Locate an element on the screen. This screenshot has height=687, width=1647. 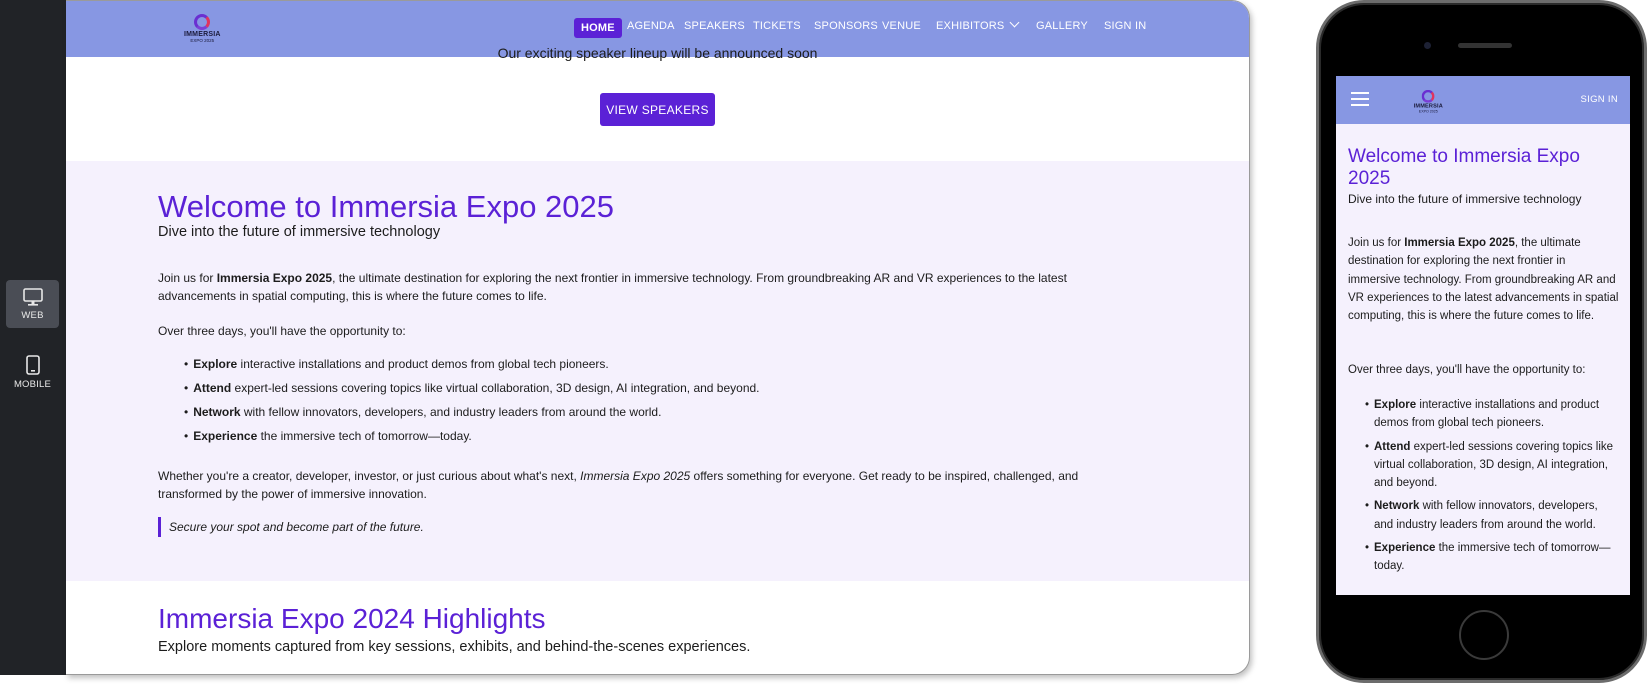
mobile-navbar: IMMERSIA EXPO 2025 SIGN IN is located at coordinates (1483, 100).